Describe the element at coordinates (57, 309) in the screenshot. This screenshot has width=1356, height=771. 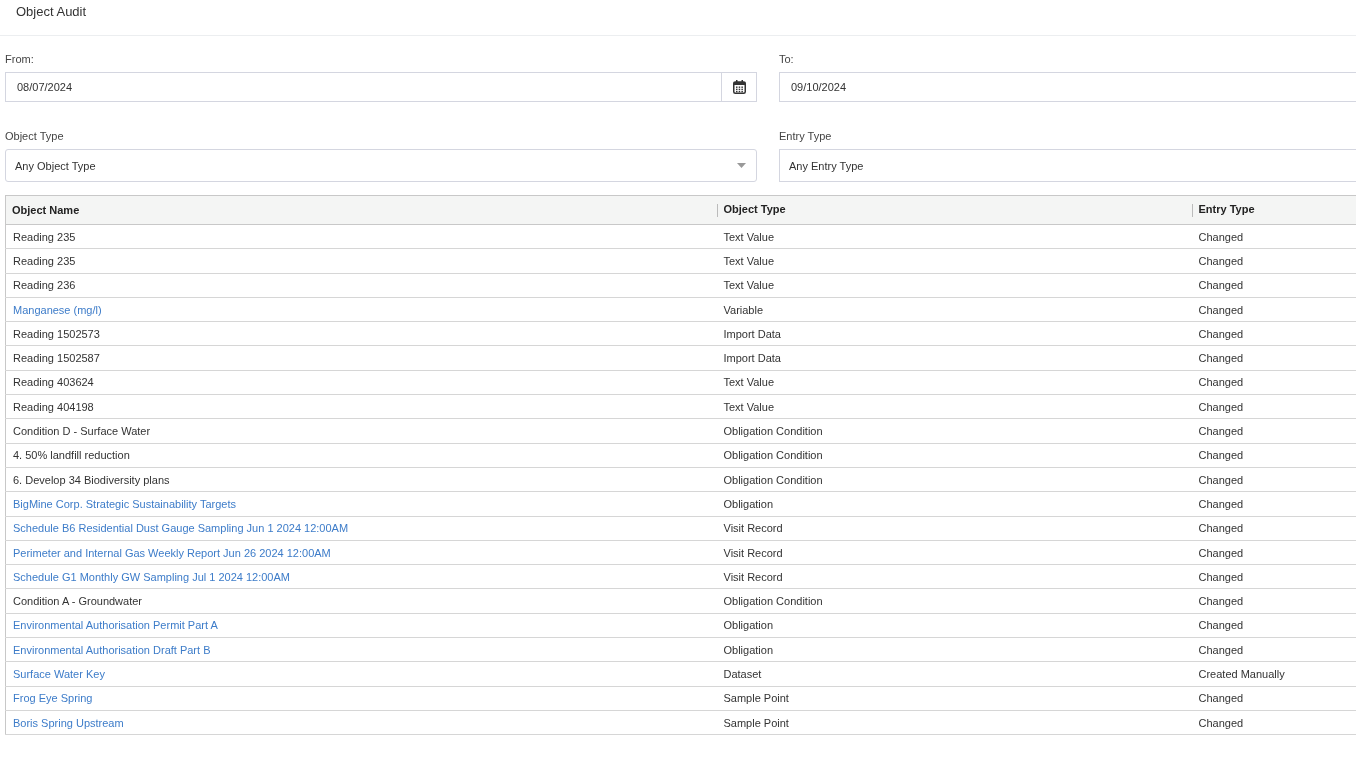
I see `object-link: Manganese (mg/l)` at that location.